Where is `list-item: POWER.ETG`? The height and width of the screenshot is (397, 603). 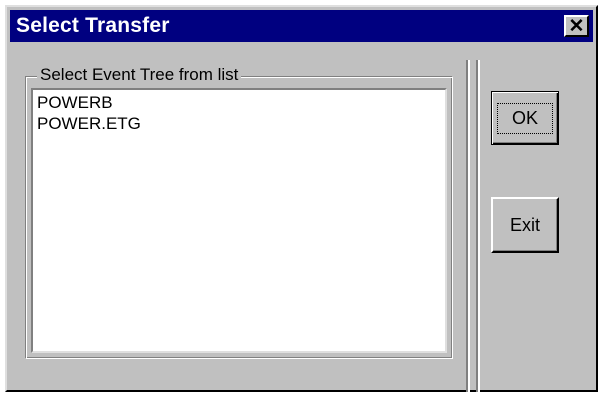
list-item: POWER.ETG is located at coordinates (239, 123).